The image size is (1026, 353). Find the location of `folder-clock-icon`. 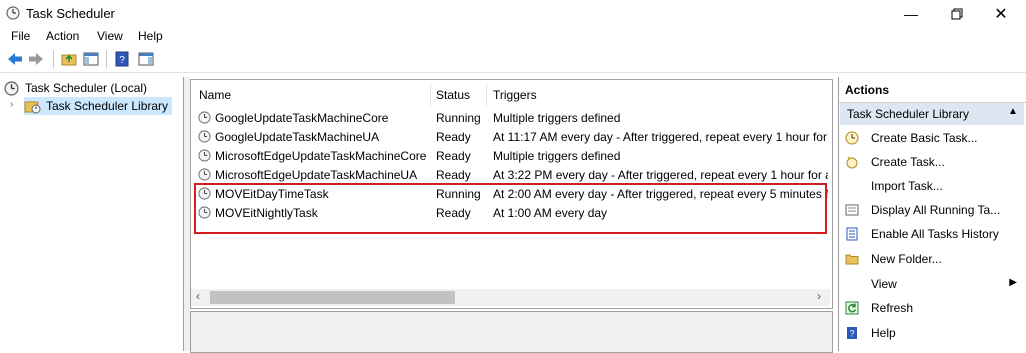

folder-clock-icon is located at coordinates (32, 107).